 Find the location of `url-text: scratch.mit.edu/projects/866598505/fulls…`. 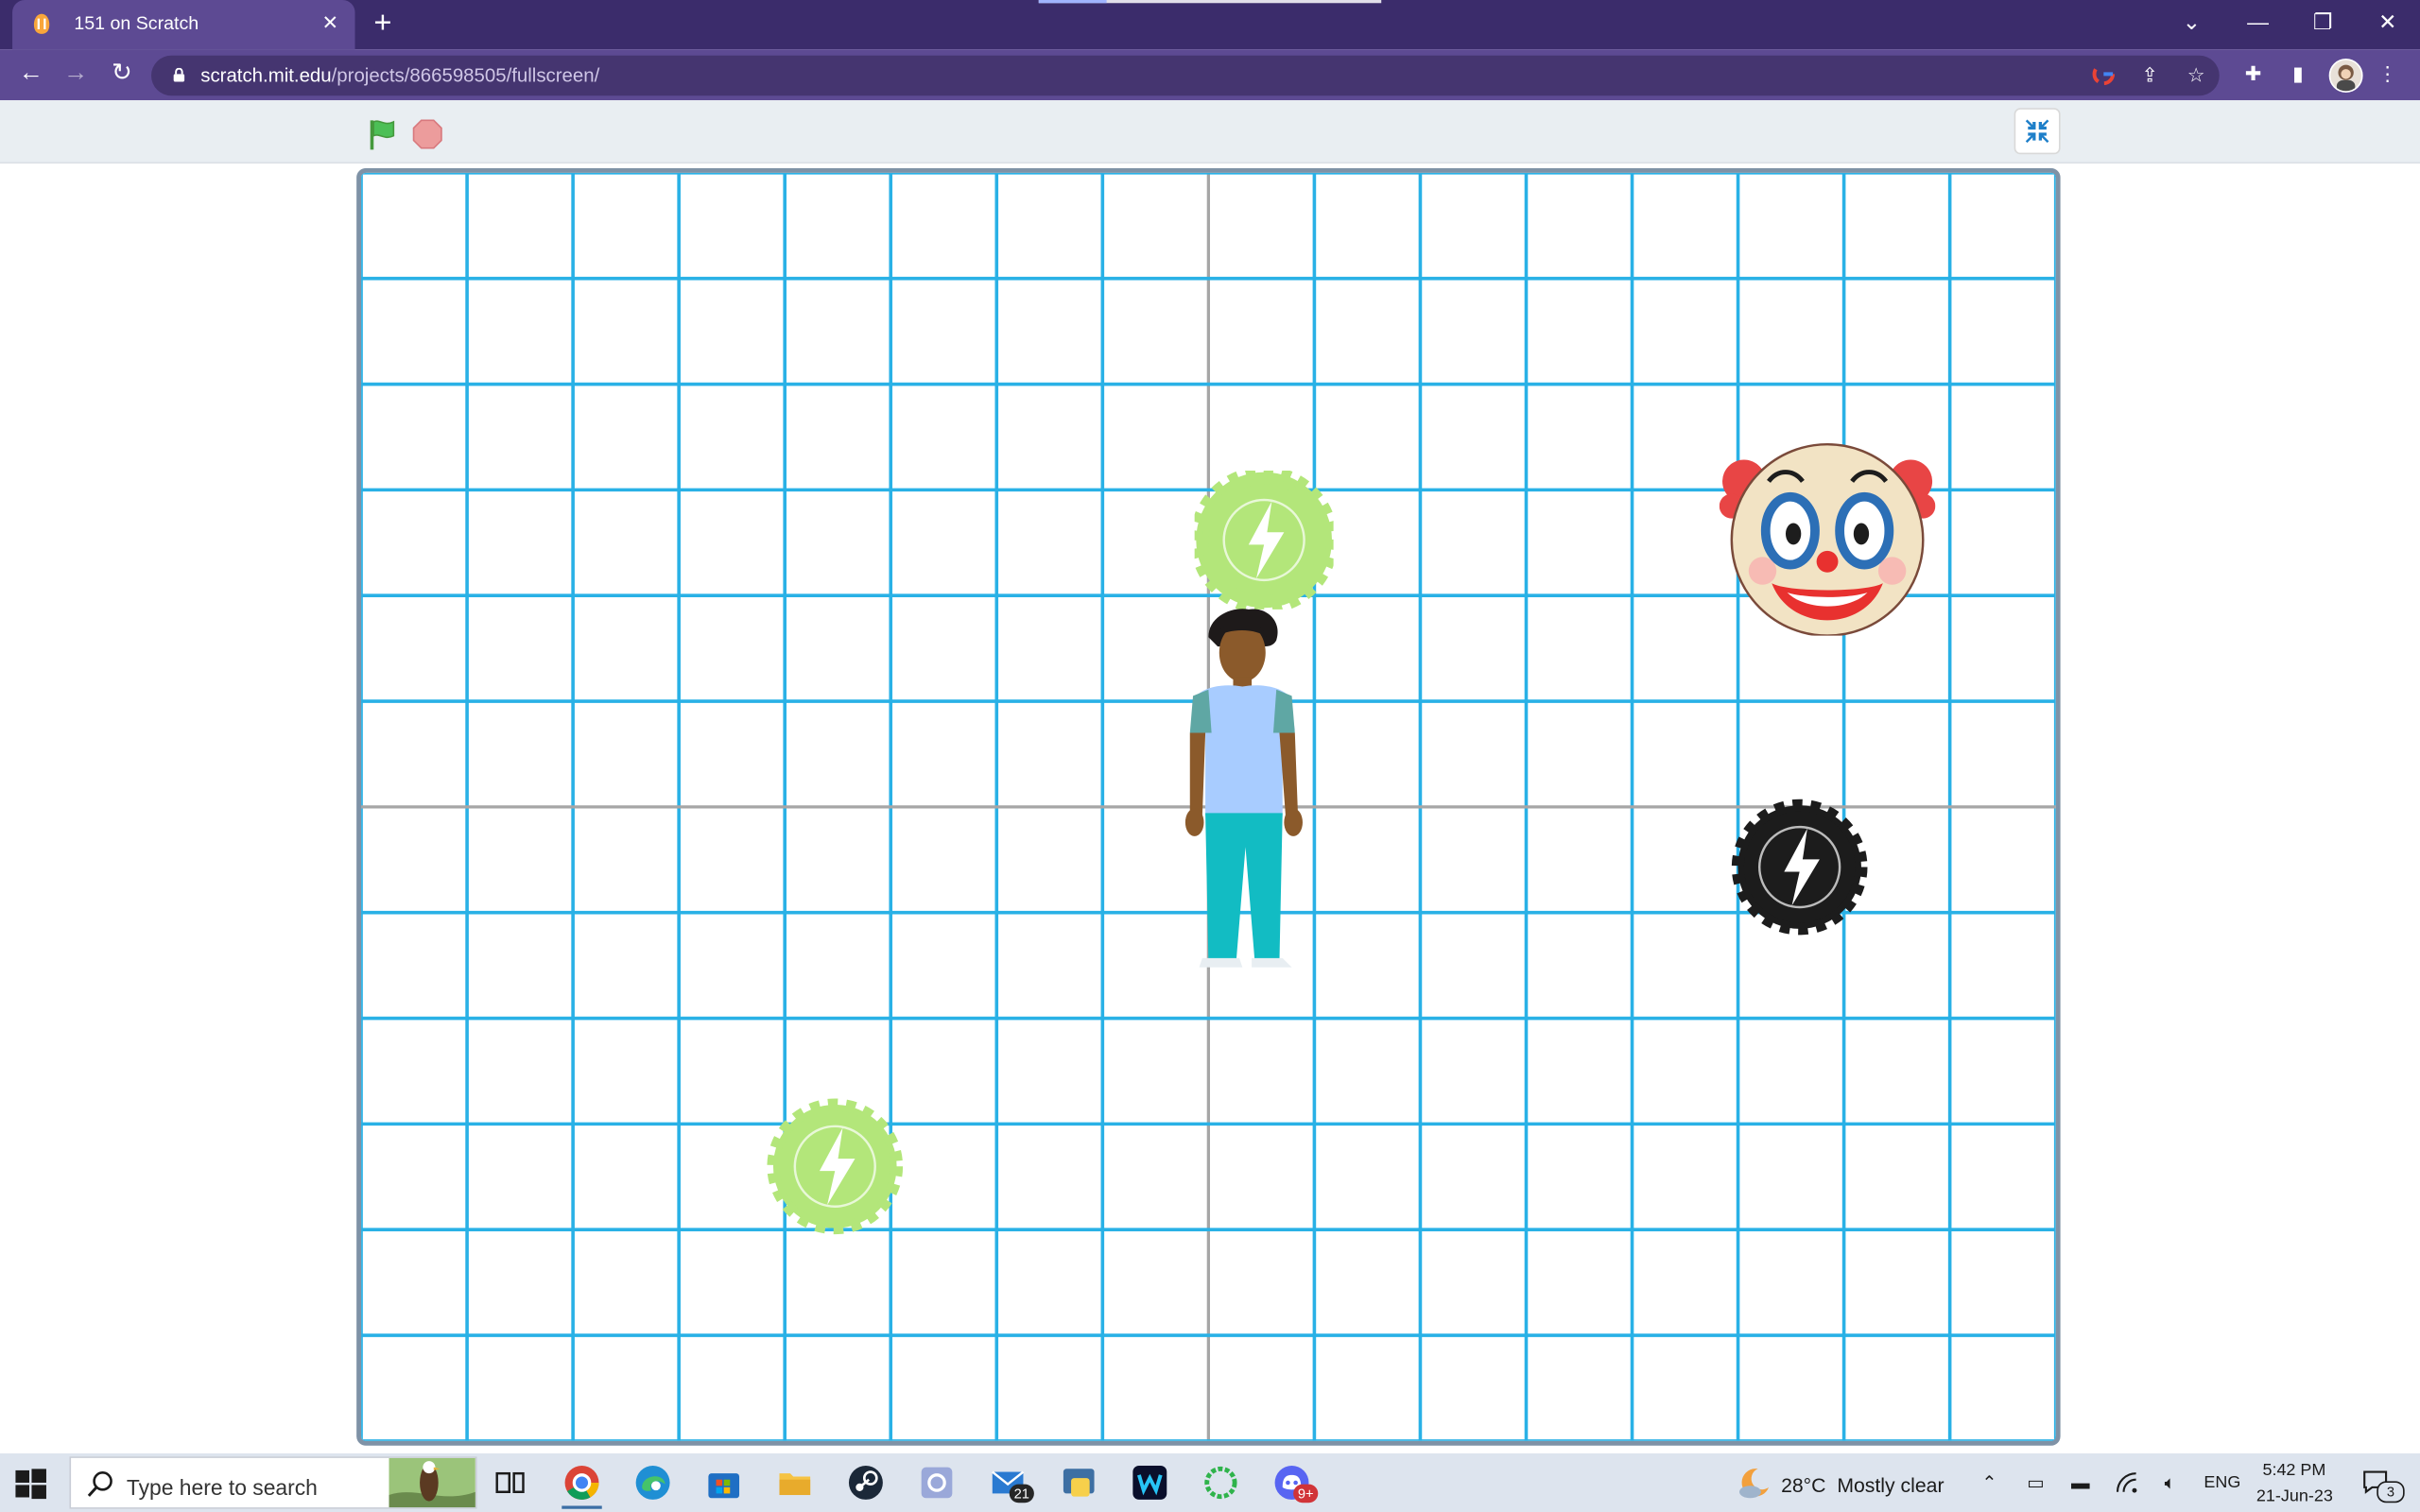

url-text: scratch.mit.edu/projects/866598505/fulls… is located at coordinates (399, 76).